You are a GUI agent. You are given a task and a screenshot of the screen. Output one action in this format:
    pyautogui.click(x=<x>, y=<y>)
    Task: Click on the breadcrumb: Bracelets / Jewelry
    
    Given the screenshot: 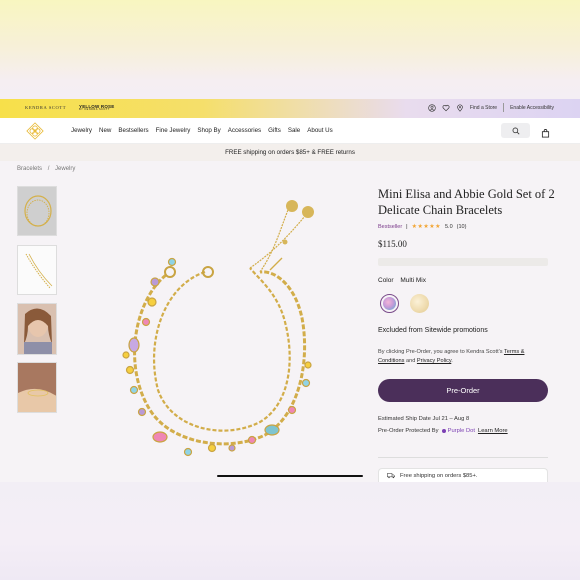 What is the action you would take?
    pyautogui.click(x=48, y=169)
    